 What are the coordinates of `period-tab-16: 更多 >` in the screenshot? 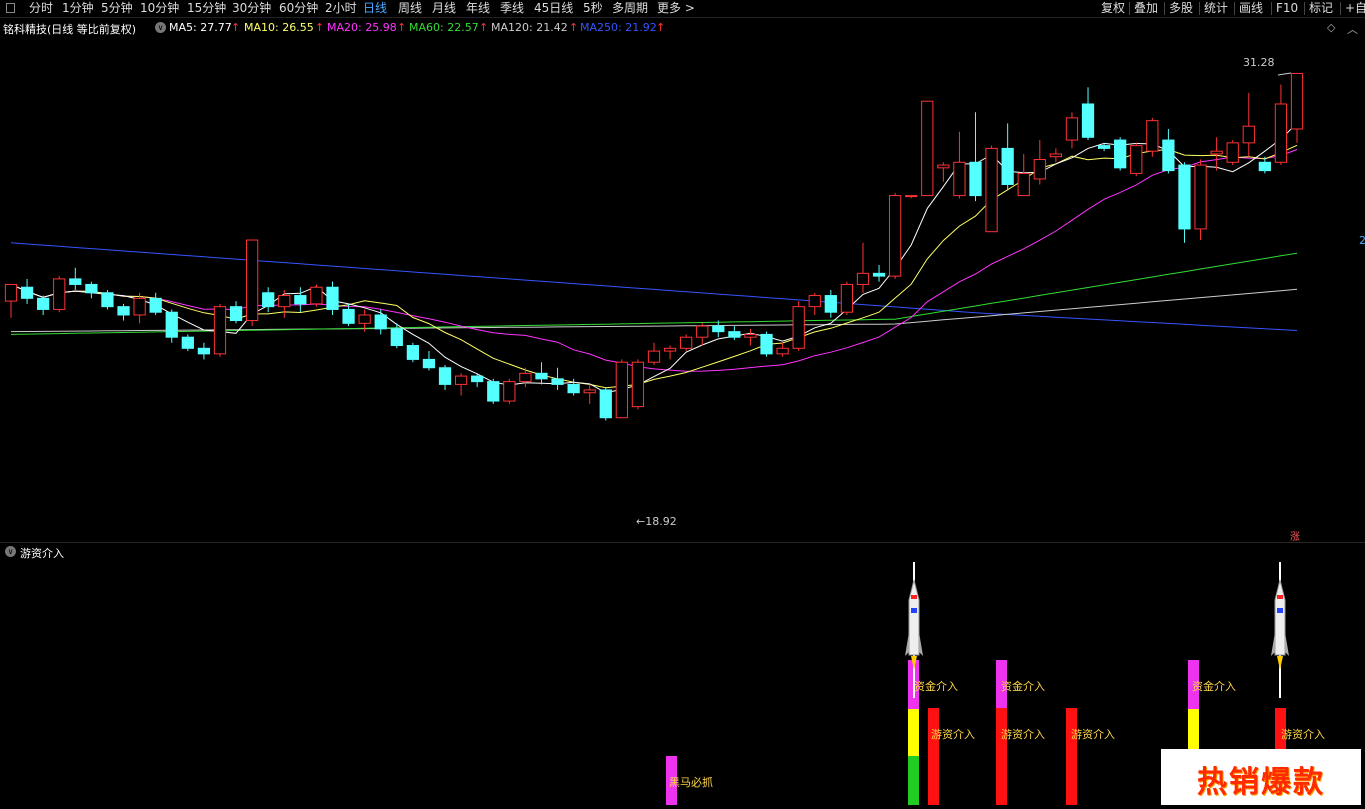 It's located at (676, 8).